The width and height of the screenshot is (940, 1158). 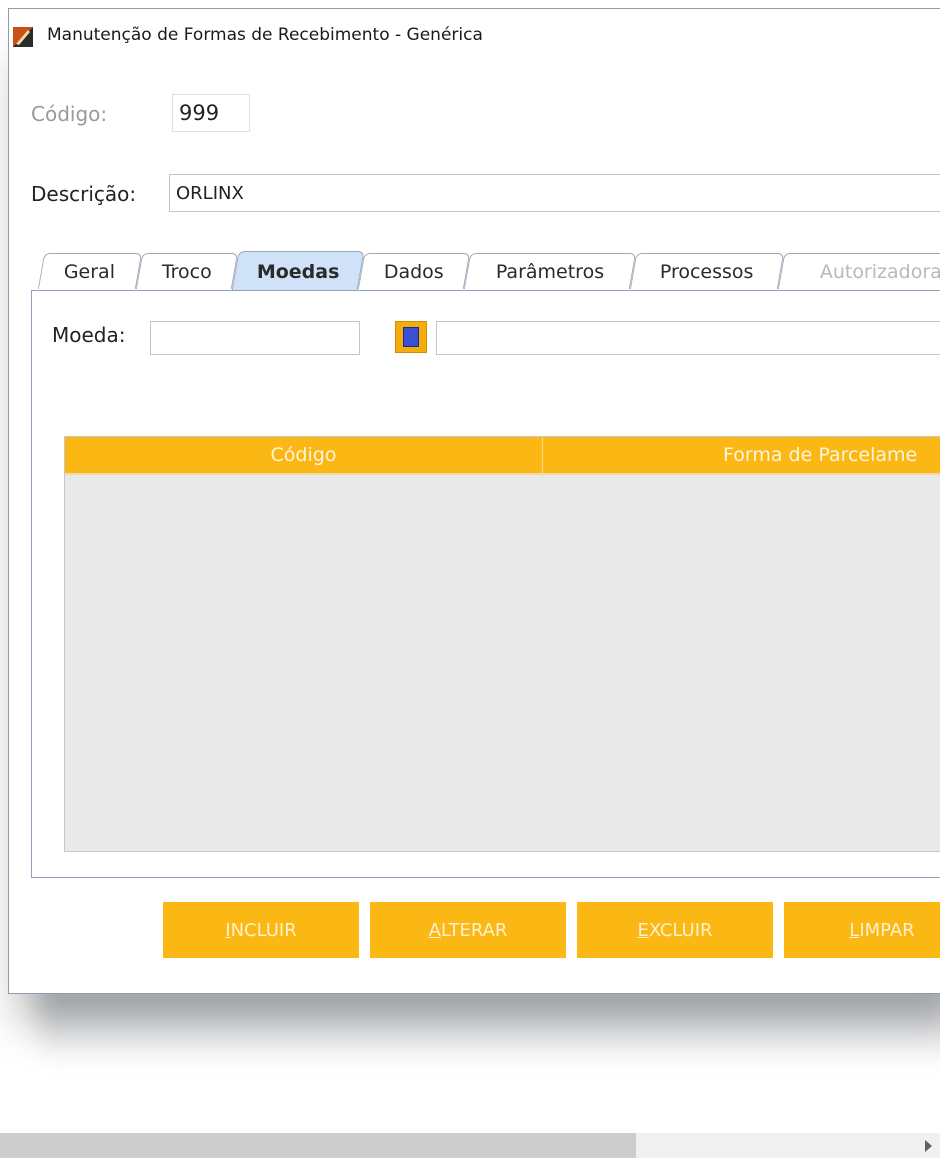 What do you see at coordinates (255, 338) in the screenshot?
I see `moeda-code-field` at bounding box center [255, 338].